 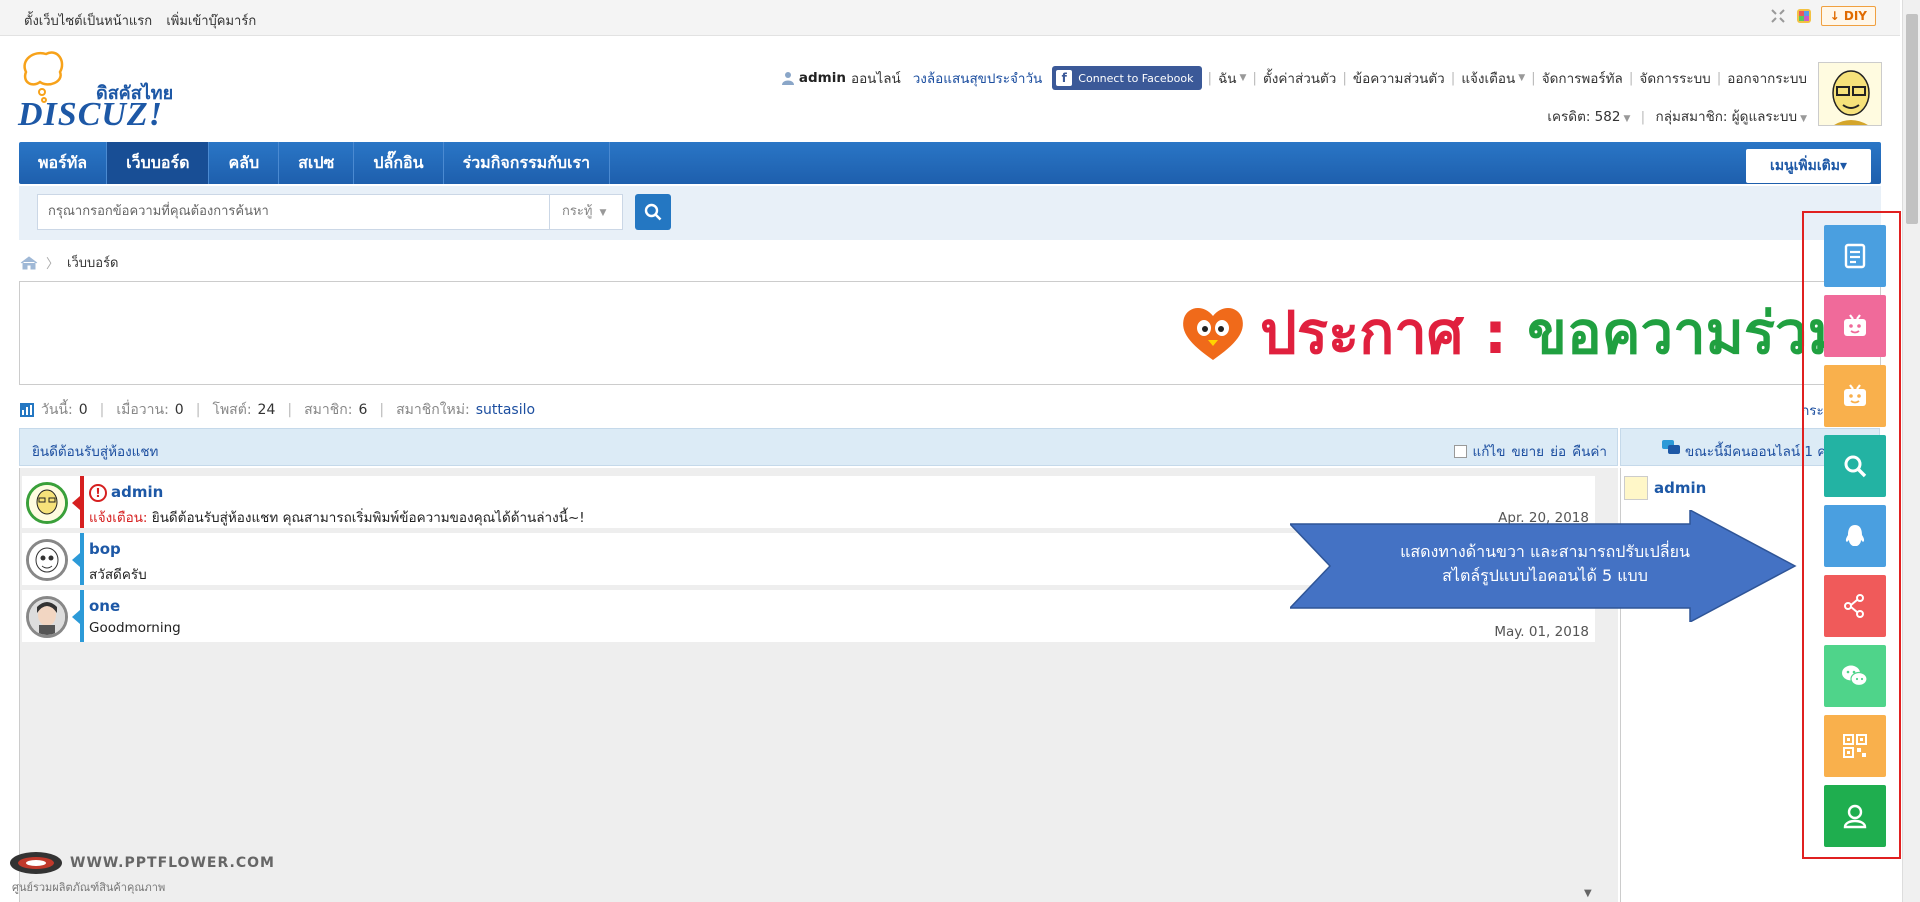 I want to click on nav-forum: เว็บบอร์ด, so click(x=158, y=163).